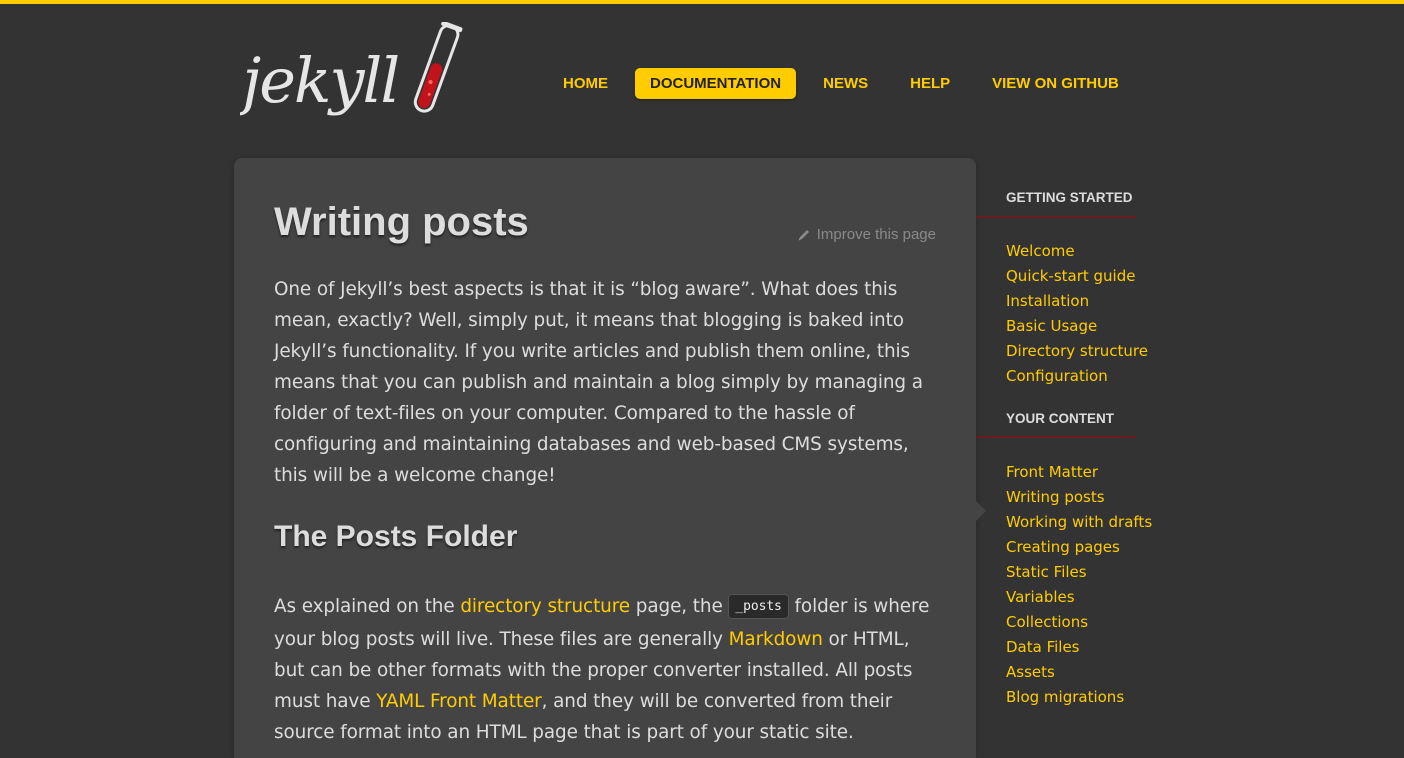 Image resolution: width=1404 pixels, height=758 pixels. Describe the element at coordinates (1055, 497) in the screenshot. I see `sidebar-item-writing-posts: Writing posts` at that location.